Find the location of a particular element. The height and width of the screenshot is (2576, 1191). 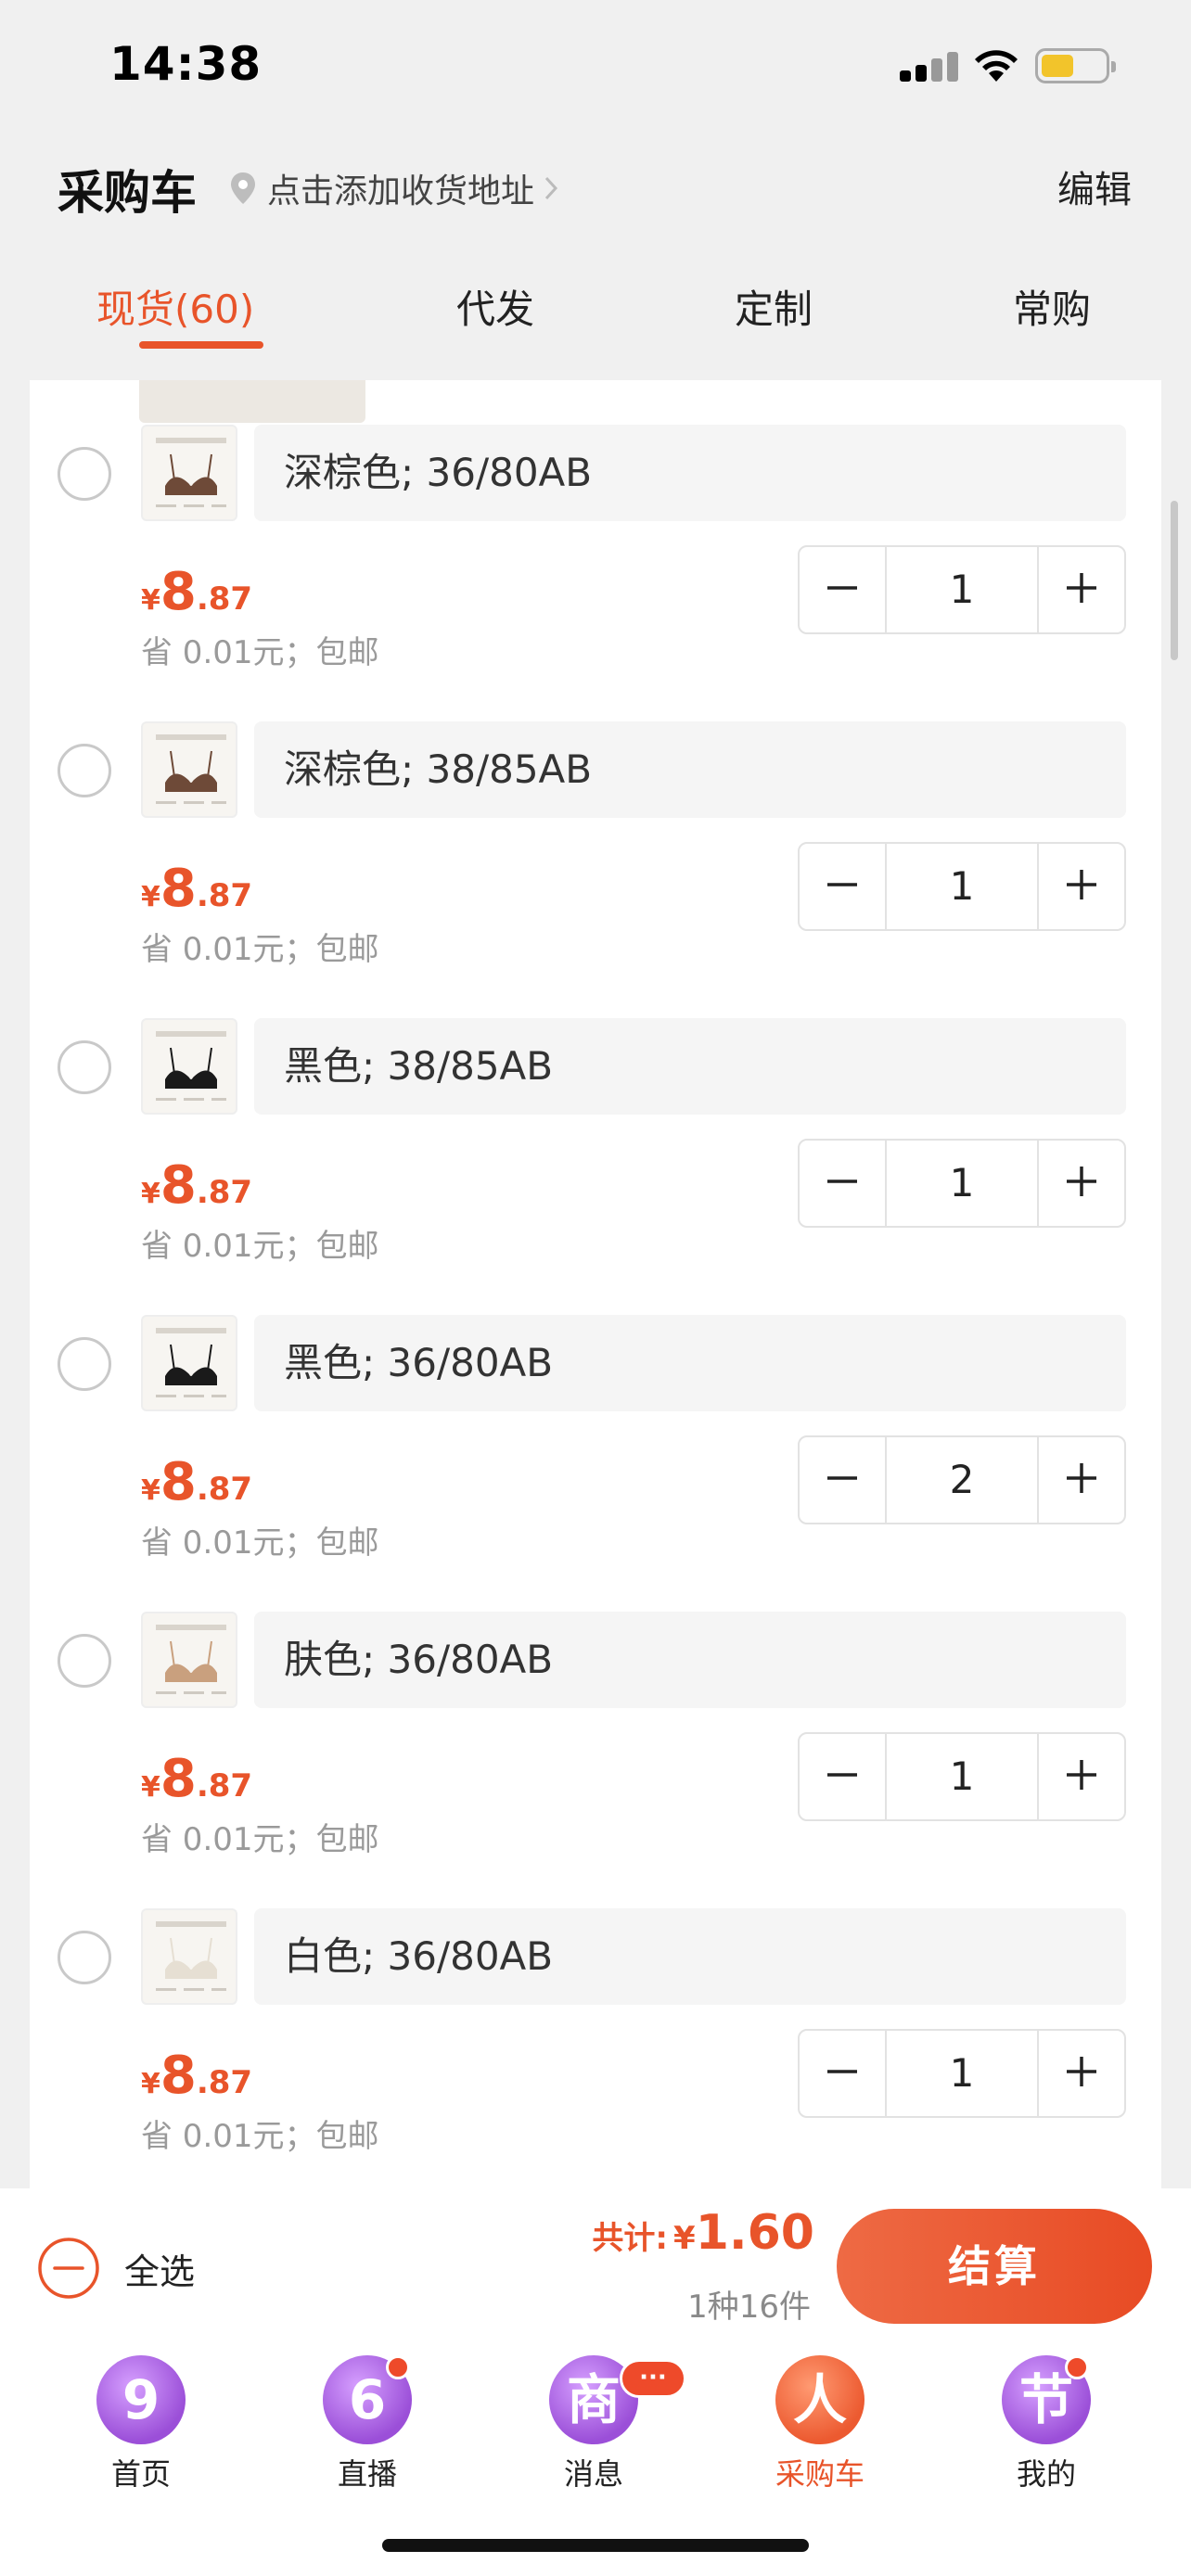

variant-selector: 肤色; 36/80AB is located at coordinates (690, 1660).